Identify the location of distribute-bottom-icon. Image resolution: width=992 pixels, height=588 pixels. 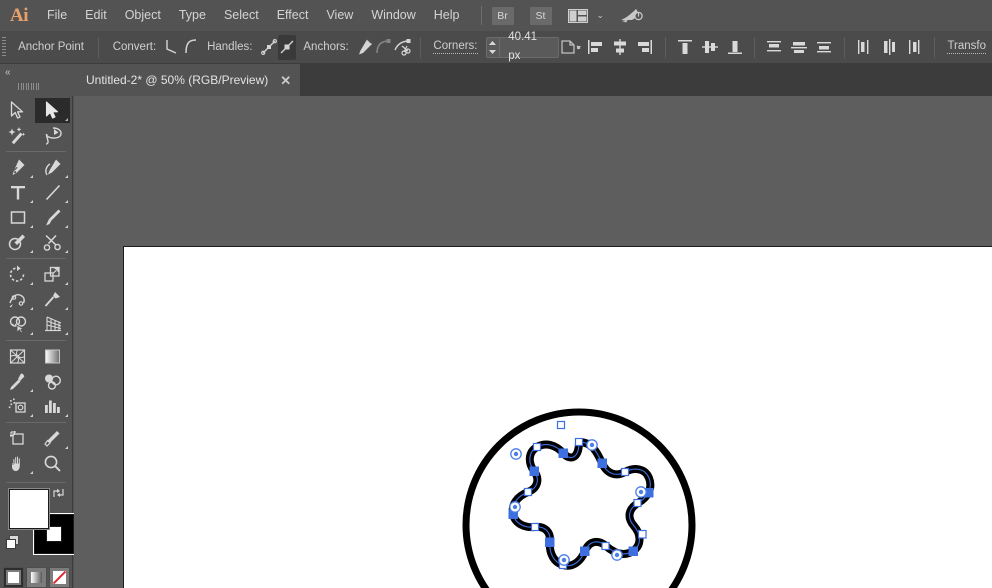
(824, 47).